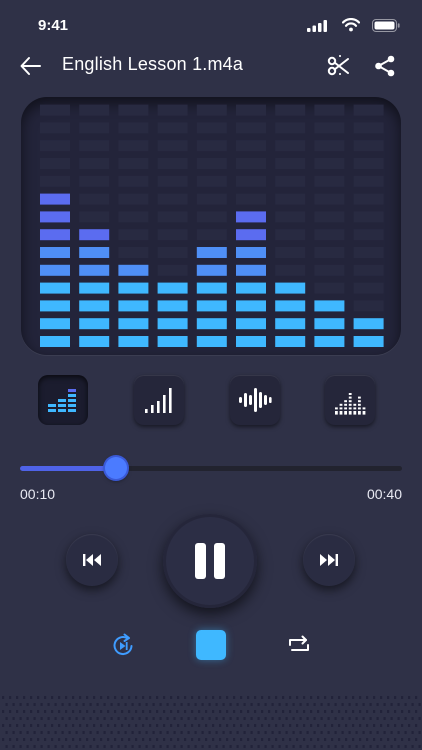  Describe the element at coordinates (350, 400) in the screenshot. I see `dots-mode-button` at that location.